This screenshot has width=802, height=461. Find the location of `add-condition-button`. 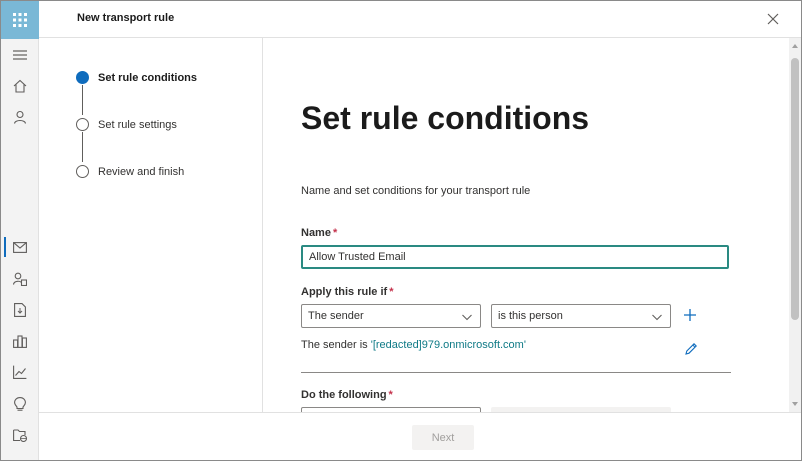

add-condition-button is located at coordinates (690, 315).